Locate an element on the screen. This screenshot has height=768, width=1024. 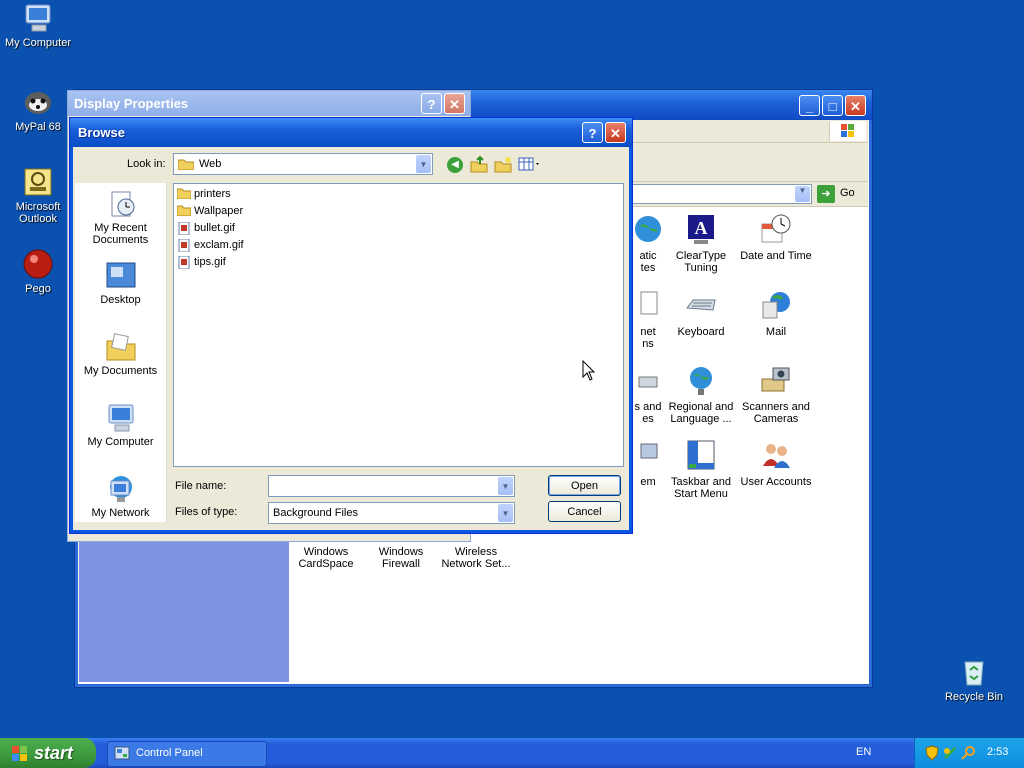
list-item: printers is located at coordinates (203, 194).